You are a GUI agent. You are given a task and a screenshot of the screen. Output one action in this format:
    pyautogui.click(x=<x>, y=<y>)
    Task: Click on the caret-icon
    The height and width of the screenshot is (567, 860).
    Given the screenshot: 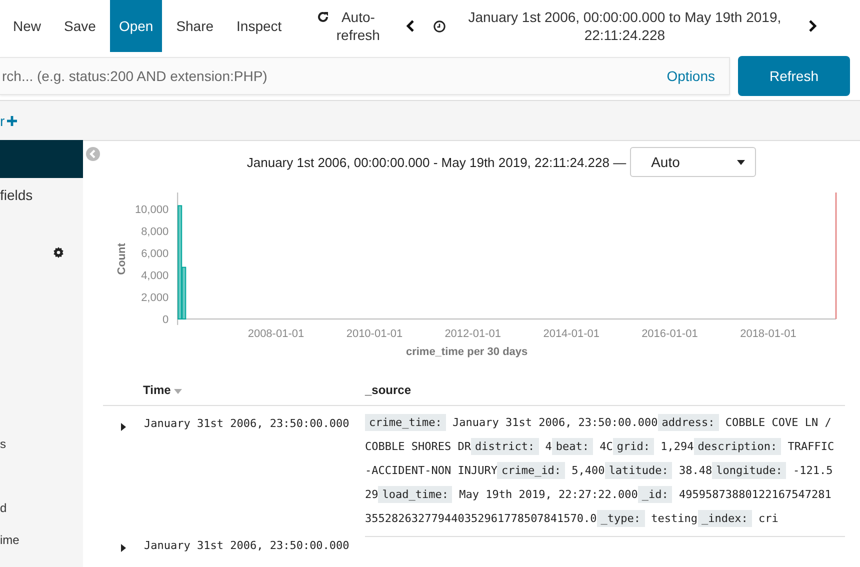 What is the action you would take?
    pyautogui.click(x=741, y=162)
    